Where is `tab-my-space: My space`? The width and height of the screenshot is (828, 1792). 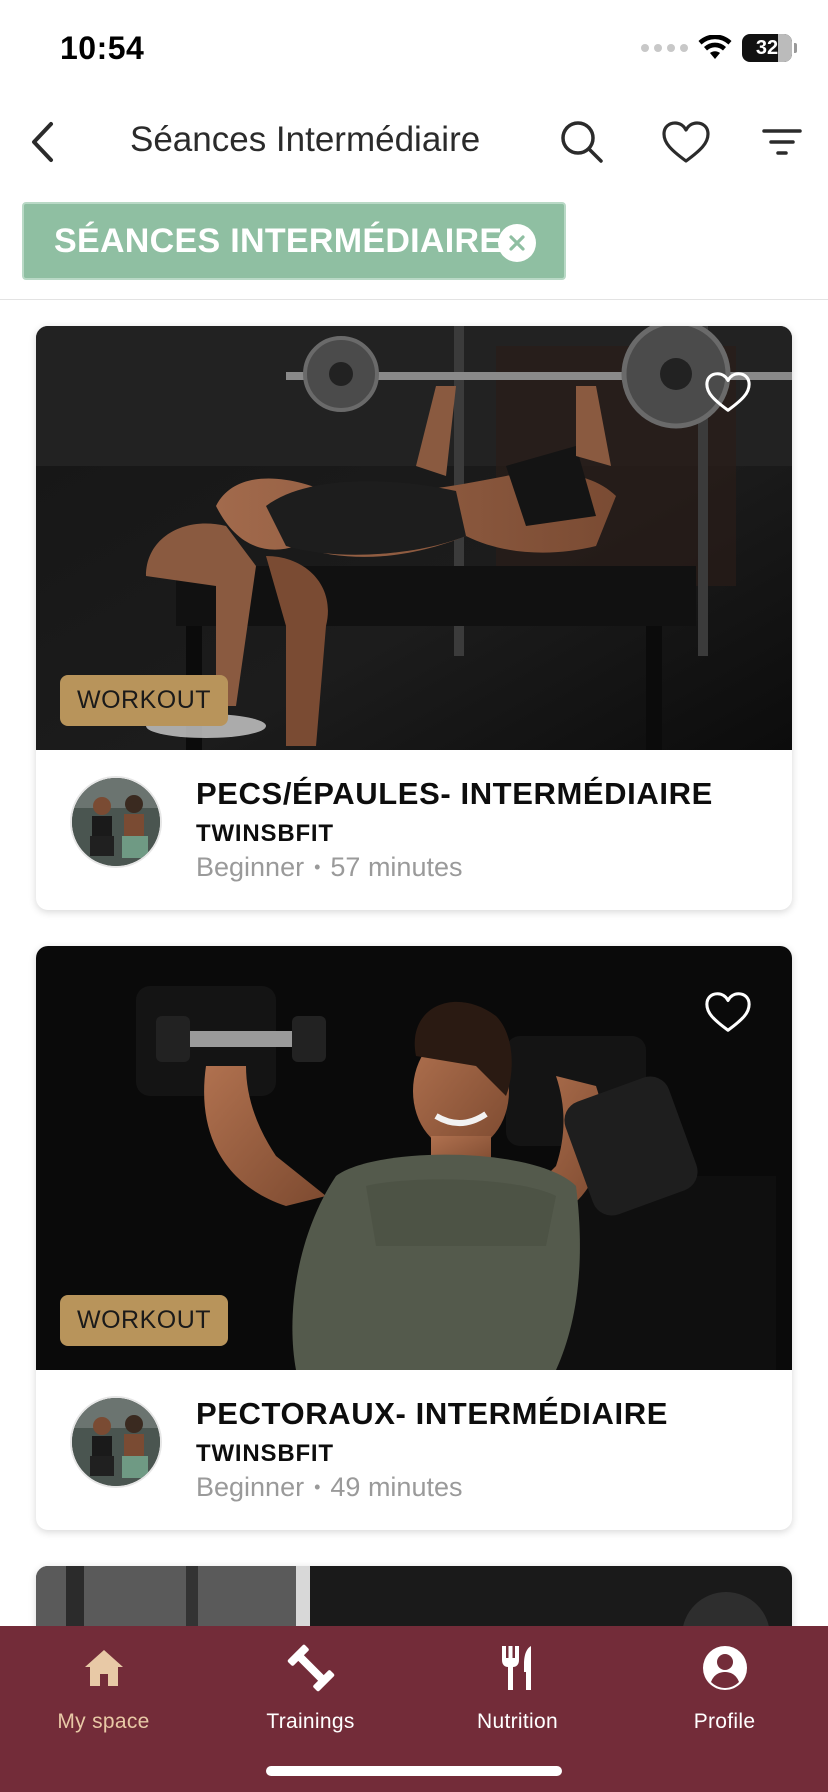 tab-my-space: My space is located at coordinates (103, 1695).